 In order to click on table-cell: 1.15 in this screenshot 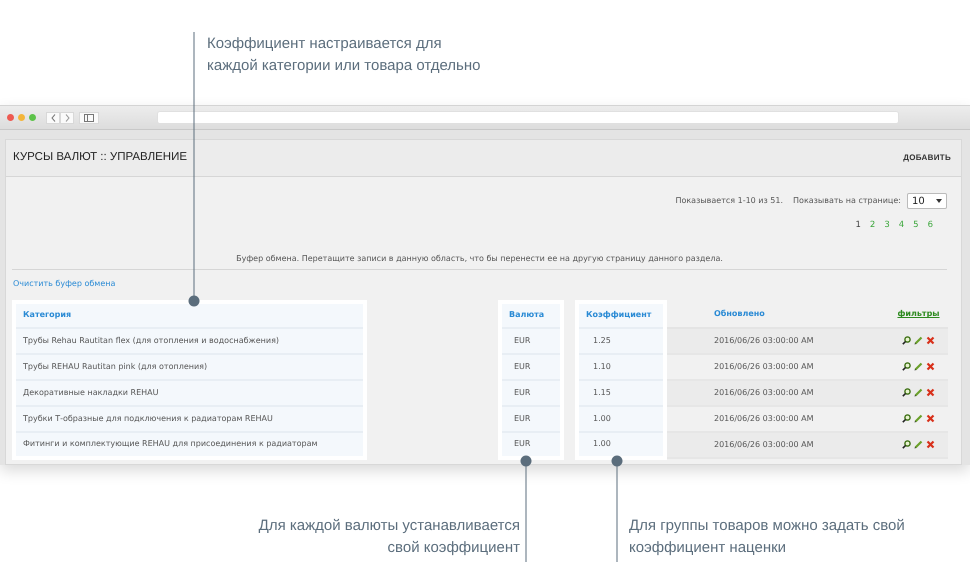, I will do `click(621, 393)`.